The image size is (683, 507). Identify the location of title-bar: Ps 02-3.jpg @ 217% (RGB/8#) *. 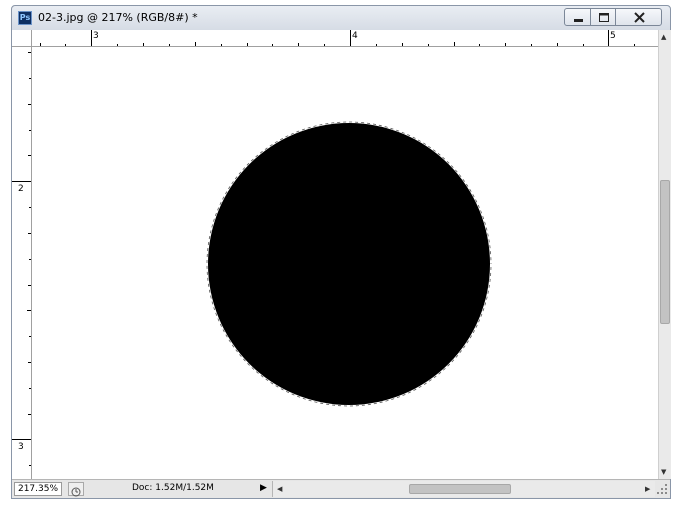
(341, 18).